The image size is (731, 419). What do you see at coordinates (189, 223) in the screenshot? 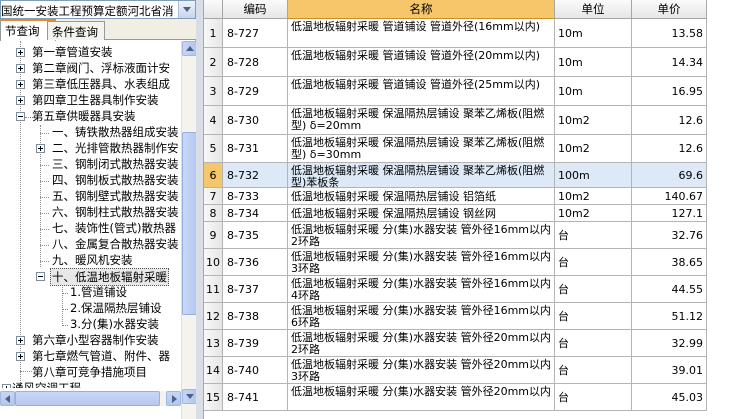
I see `scroll-thumb` at bounding box center [189, 223].